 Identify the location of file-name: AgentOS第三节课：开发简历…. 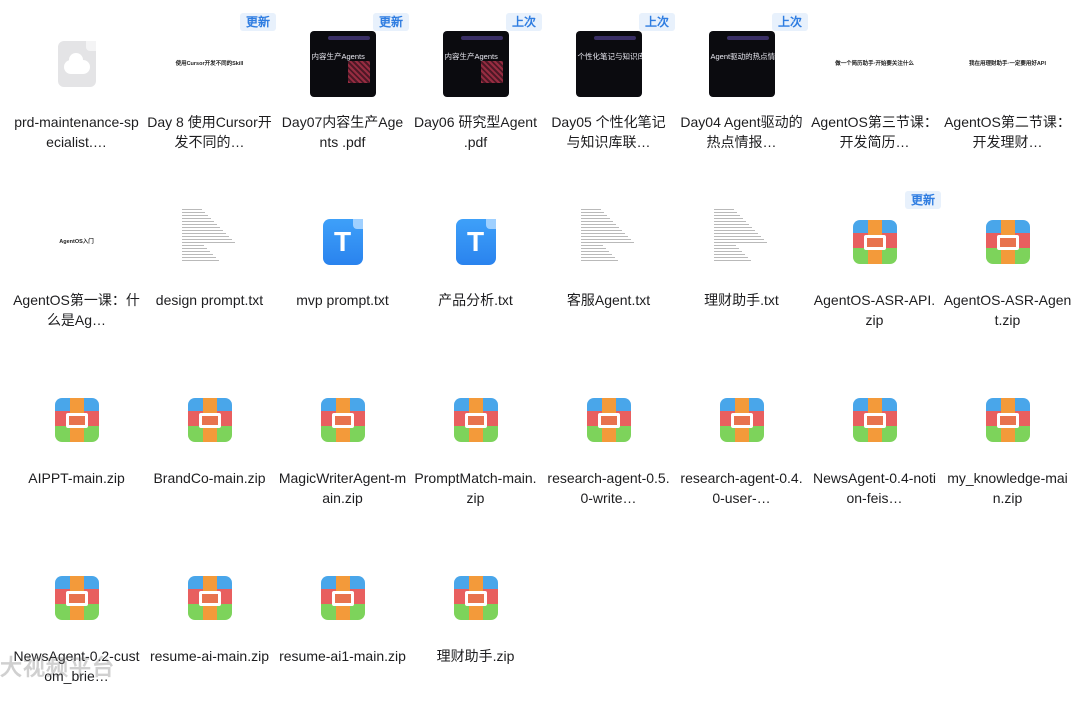
(874, 132).